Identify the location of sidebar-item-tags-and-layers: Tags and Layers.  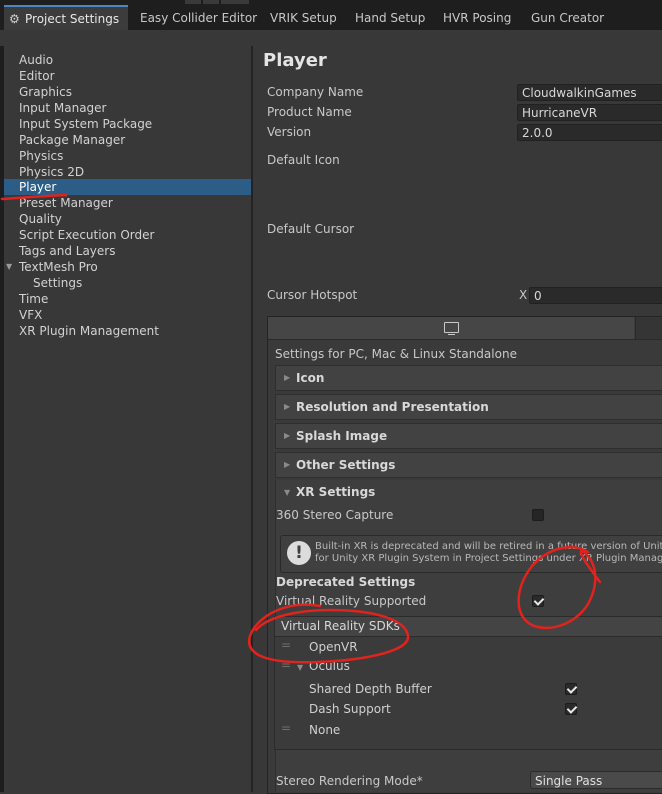
(127, 251).